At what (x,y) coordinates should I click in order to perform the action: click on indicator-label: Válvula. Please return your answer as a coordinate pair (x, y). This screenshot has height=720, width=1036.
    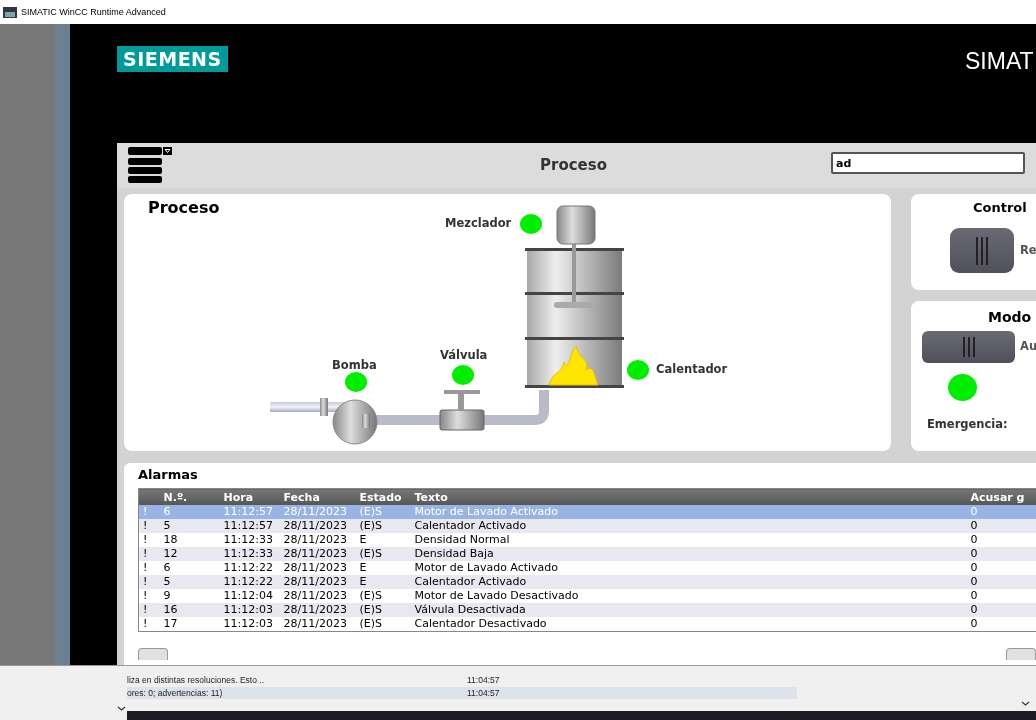
    Looking at the image, I should click on (464, 355).